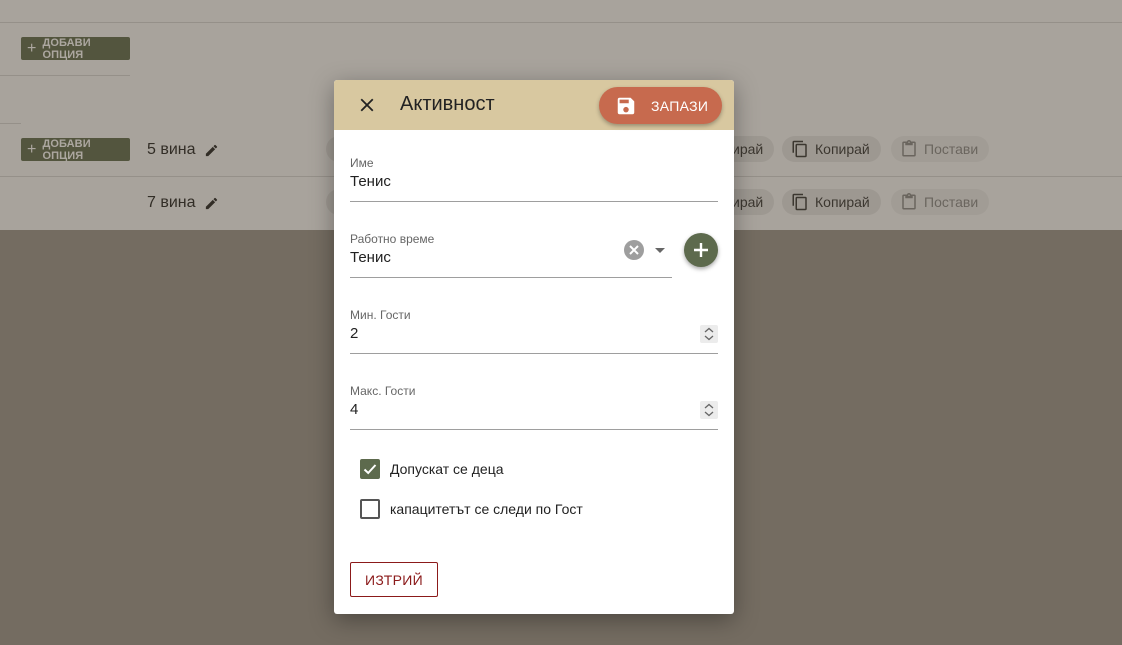 Image resolution: width=1122 pixels, height=645 pixels. Describe the element at coordinates (634, 250) in the screenshot. I see `clear-icon` at that location.